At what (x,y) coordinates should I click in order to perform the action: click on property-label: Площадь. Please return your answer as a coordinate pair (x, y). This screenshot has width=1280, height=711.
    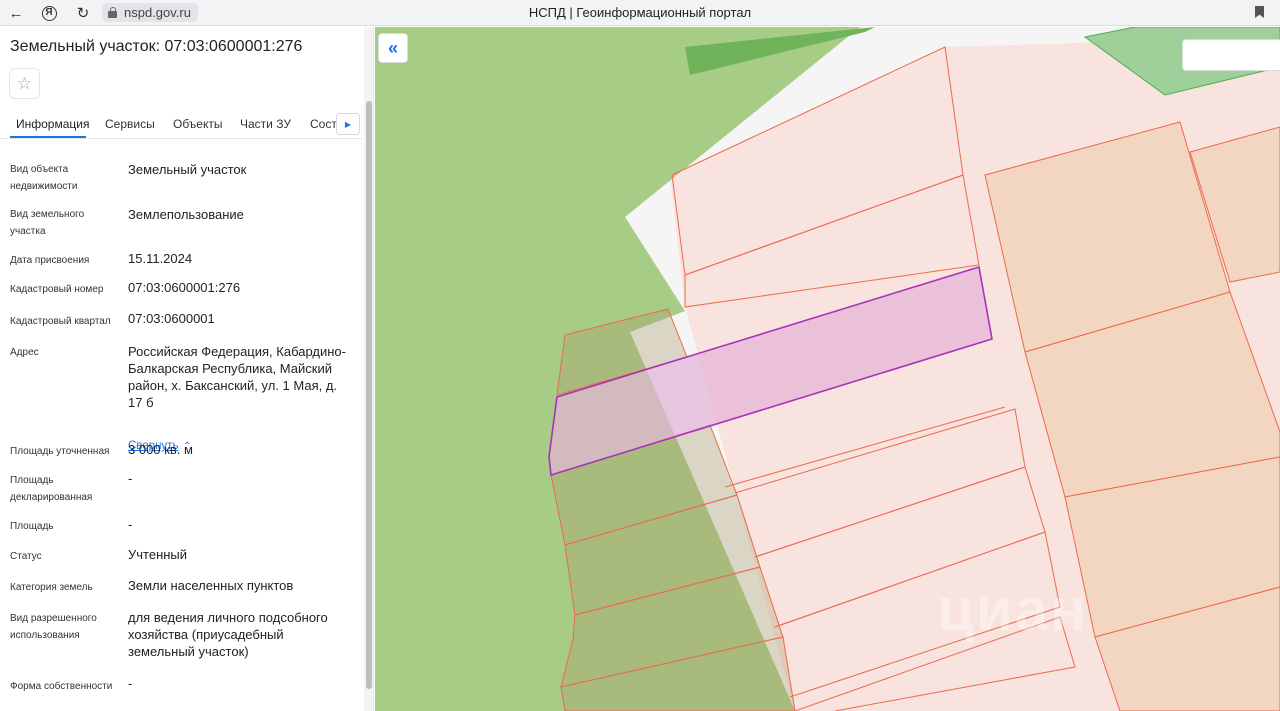
    Looking at the image, I should click on (32, 526).